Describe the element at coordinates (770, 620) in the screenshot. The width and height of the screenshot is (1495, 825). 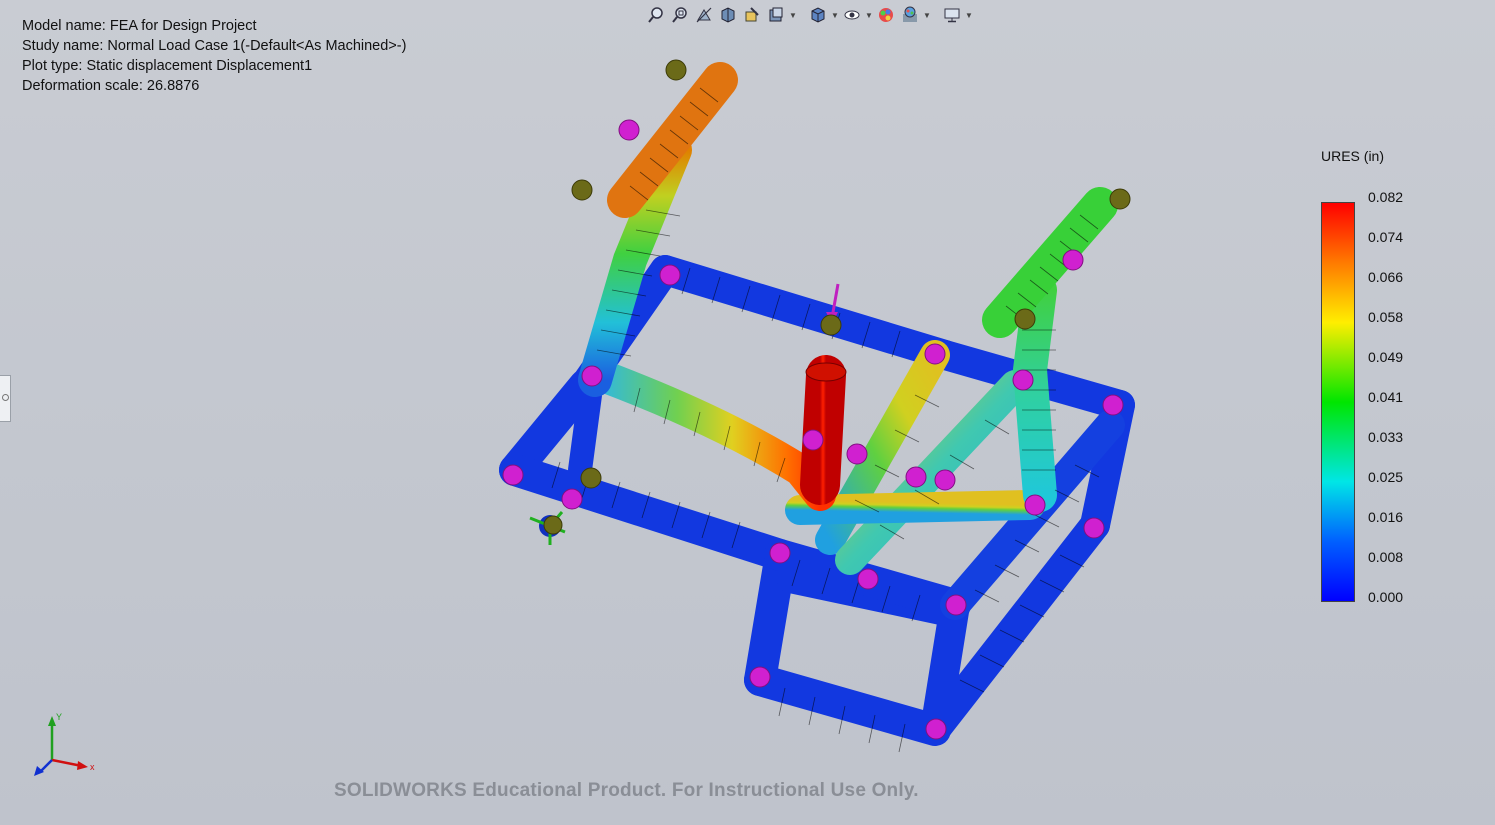
I see `frame-tube-lower-left-post` at that location.